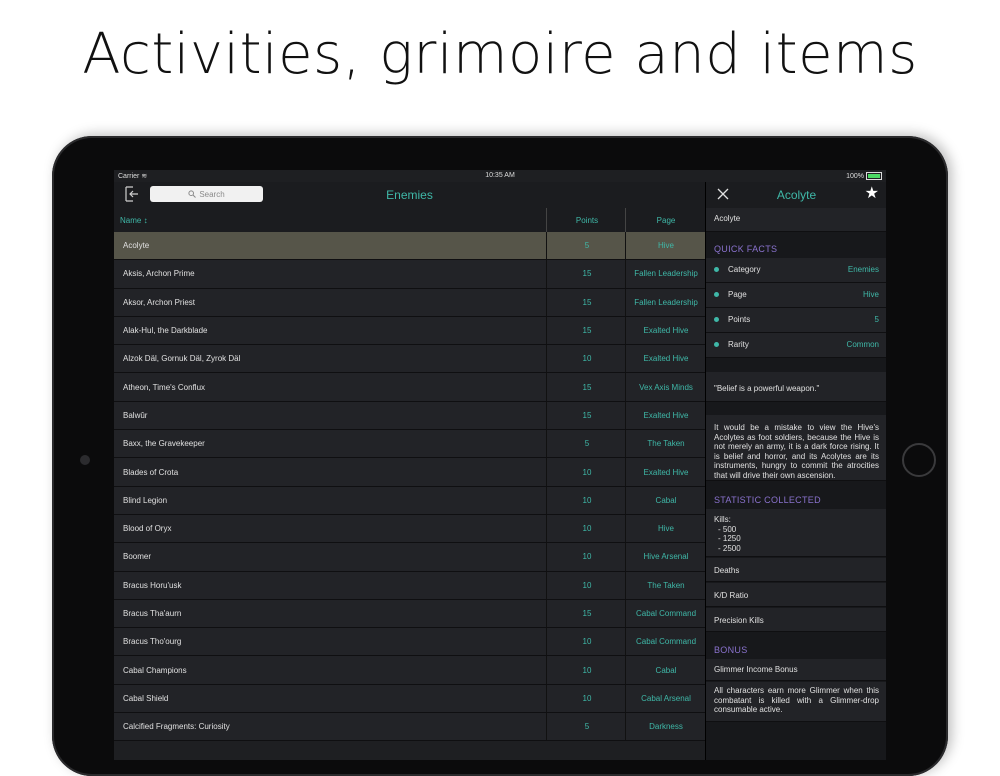  I want to click on detail-navbar: Acolyte ★, so click(796, 195).